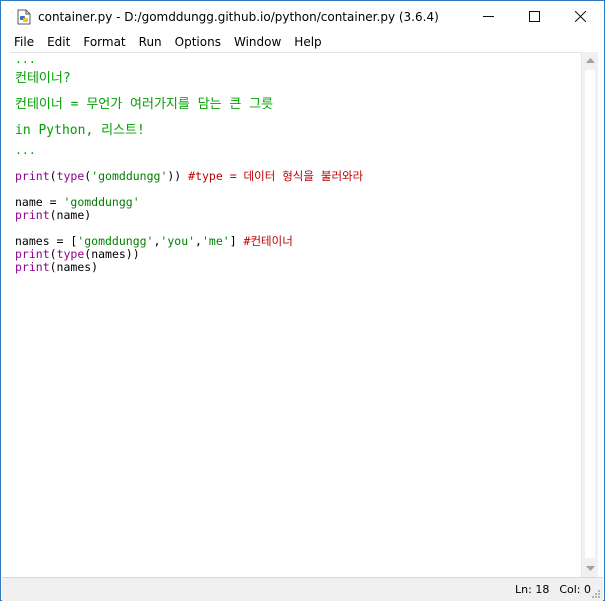  Describe the element at coordinates (198, 241) in the screenshot. I see `code-token: ,` at that location.